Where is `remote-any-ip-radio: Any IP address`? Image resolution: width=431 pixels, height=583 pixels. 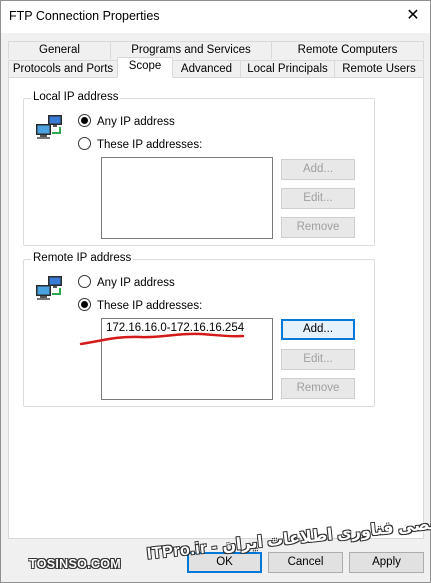
remote-any-ip-radio: Any IP address is located at coordinates (126, 282).